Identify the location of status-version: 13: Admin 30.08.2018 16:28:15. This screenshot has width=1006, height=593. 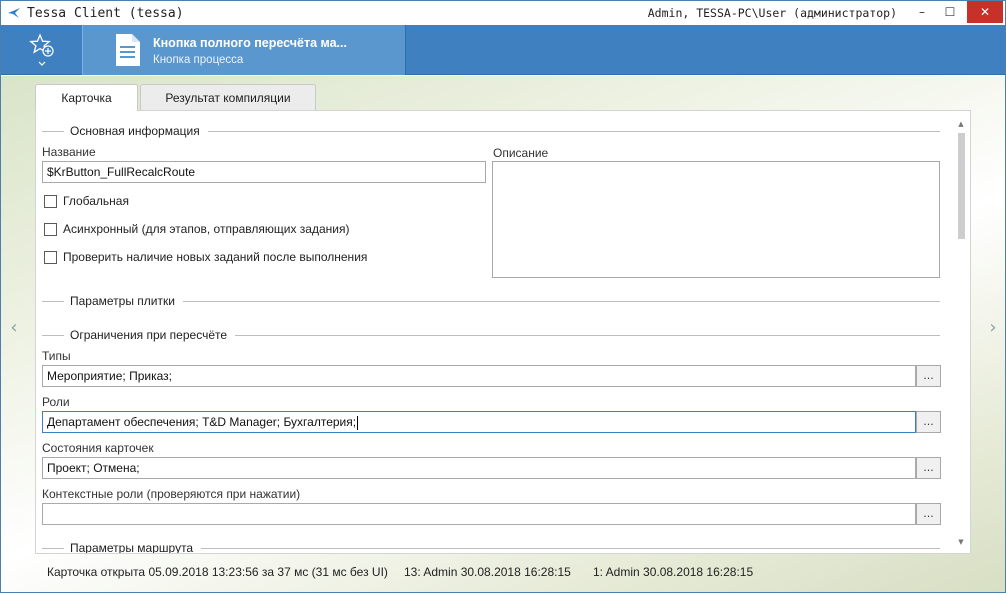
(487, 572).